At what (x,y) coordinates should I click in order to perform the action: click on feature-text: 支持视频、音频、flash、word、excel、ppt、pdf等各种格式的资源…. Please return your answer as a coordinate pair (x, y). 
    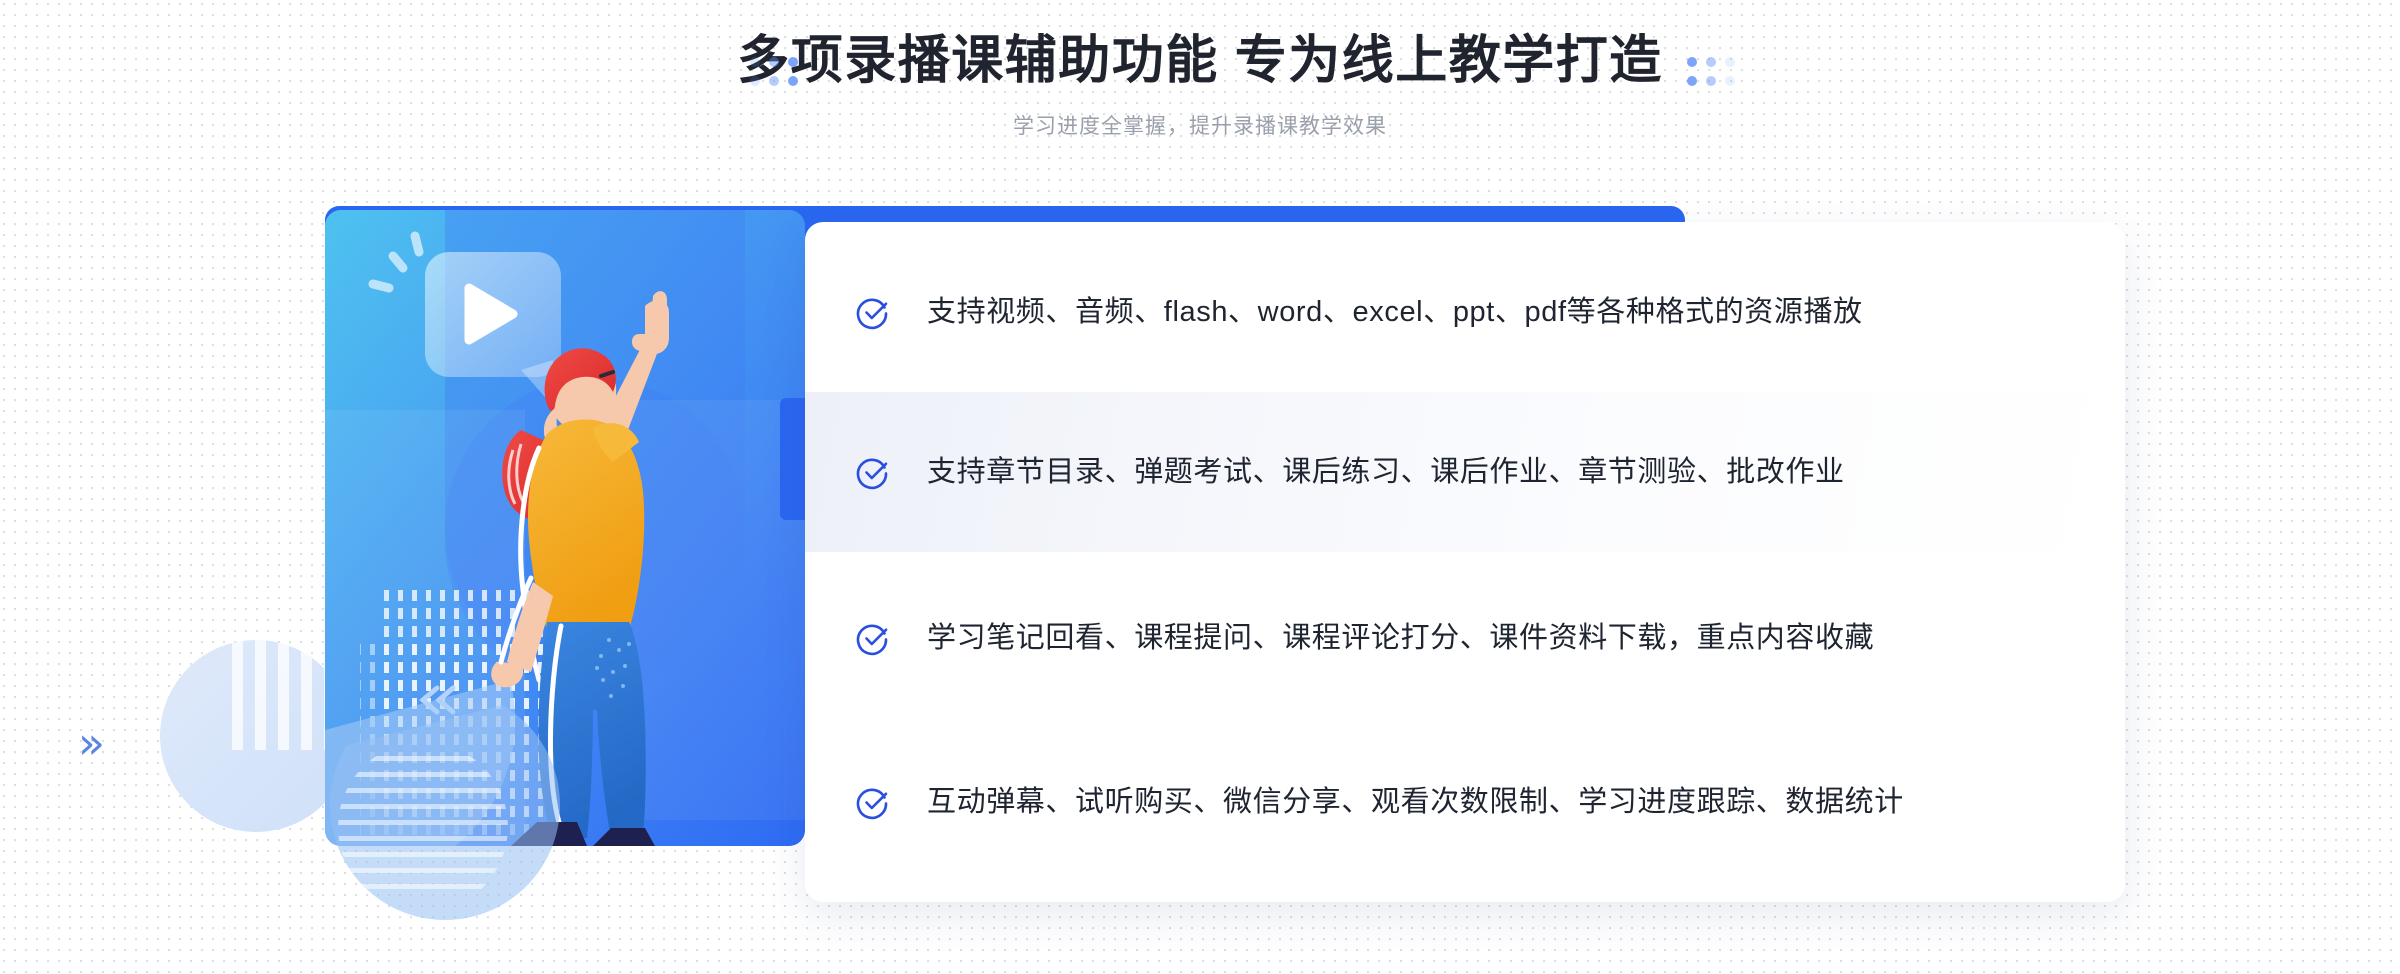
    Looking at the image, I should click on (1395, 312).